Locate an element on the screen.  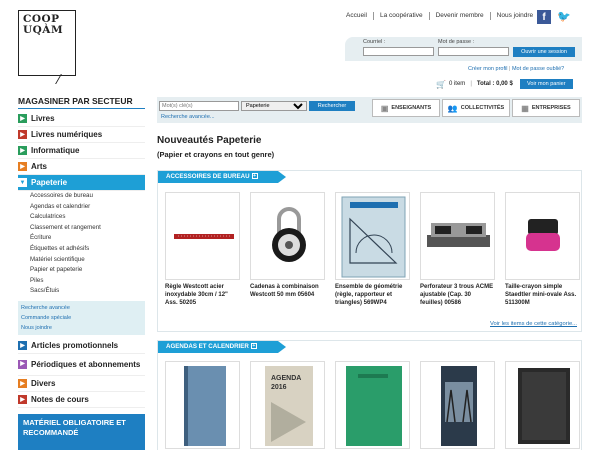
mandatory-material-banner: MATÉRIEL OBLIGATOIRE ET RECOMMANDÉ is located at coordinates (81, 431).